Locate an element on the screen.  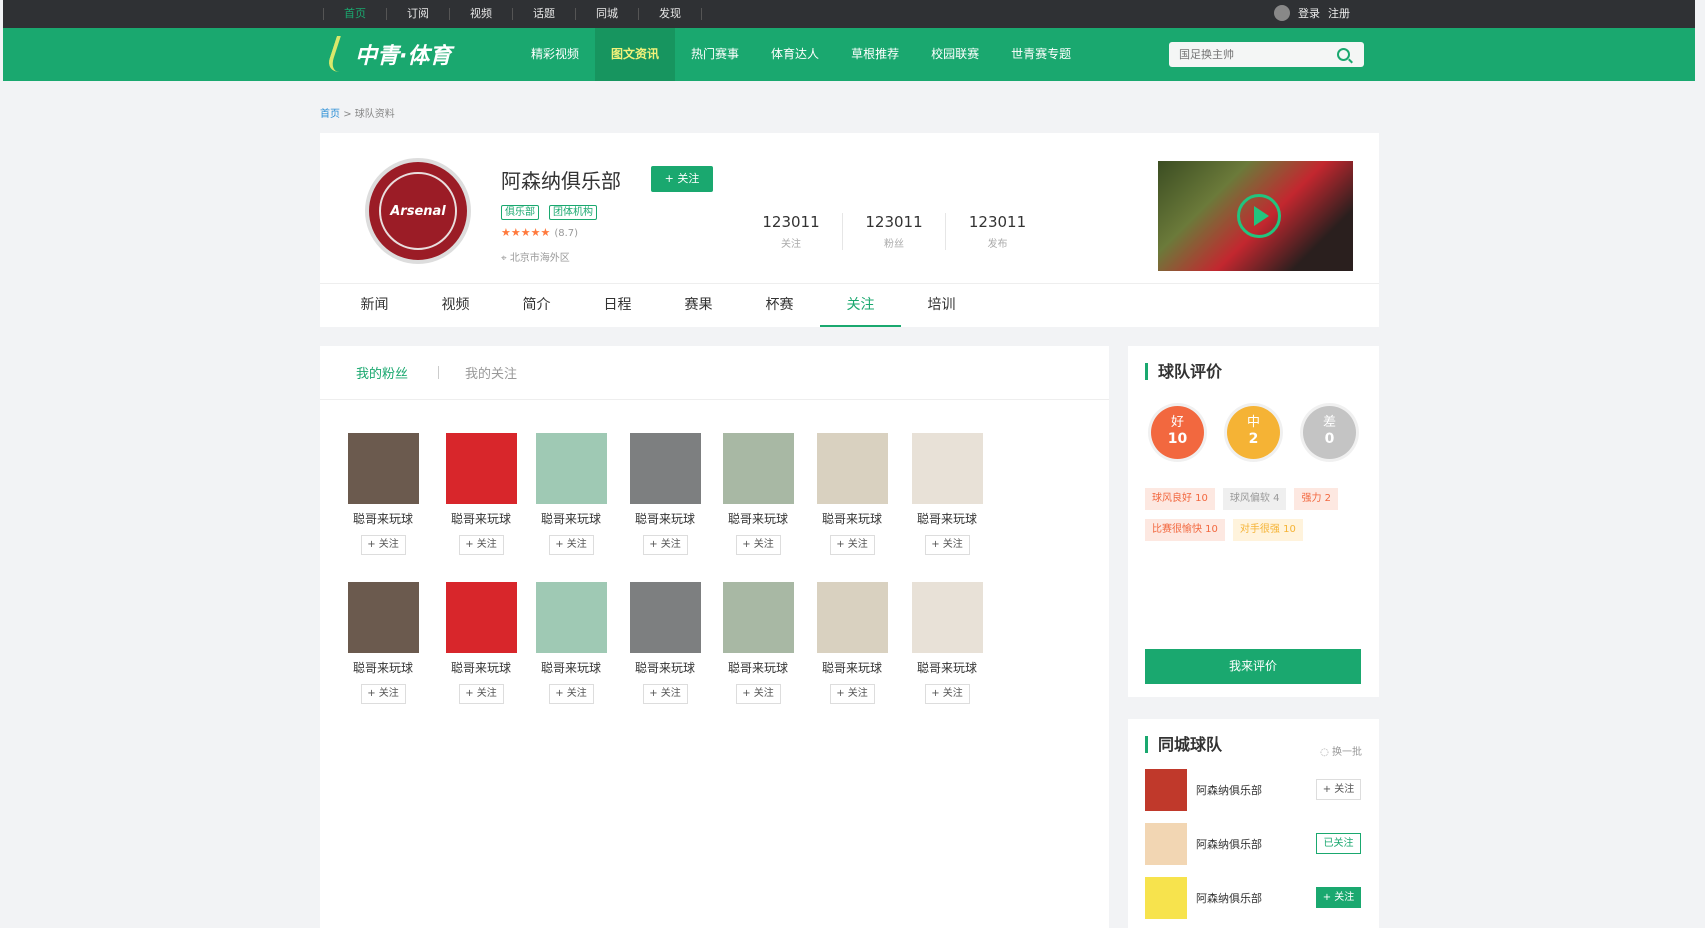
tab-news: 新闻 is located at coordinates (374, 305).